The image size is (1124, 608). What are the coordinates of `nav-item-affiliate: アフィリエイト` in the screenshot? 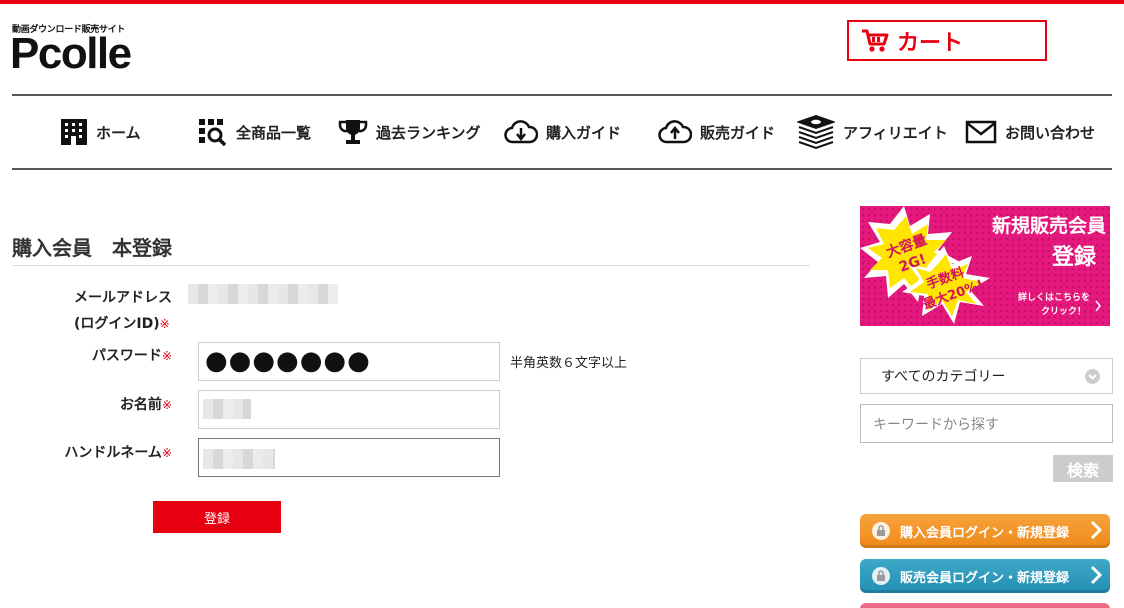 It's located at (872, 132).